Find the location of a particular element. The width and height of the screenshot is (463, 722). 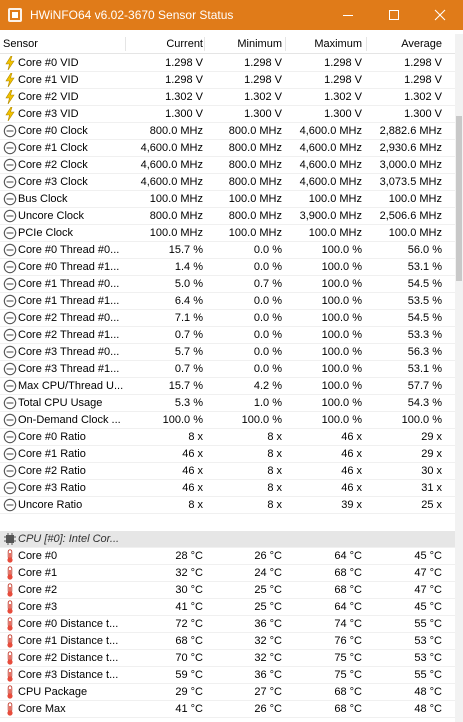

current-value: 100.0 MHz is located at coordinates (176, 233).